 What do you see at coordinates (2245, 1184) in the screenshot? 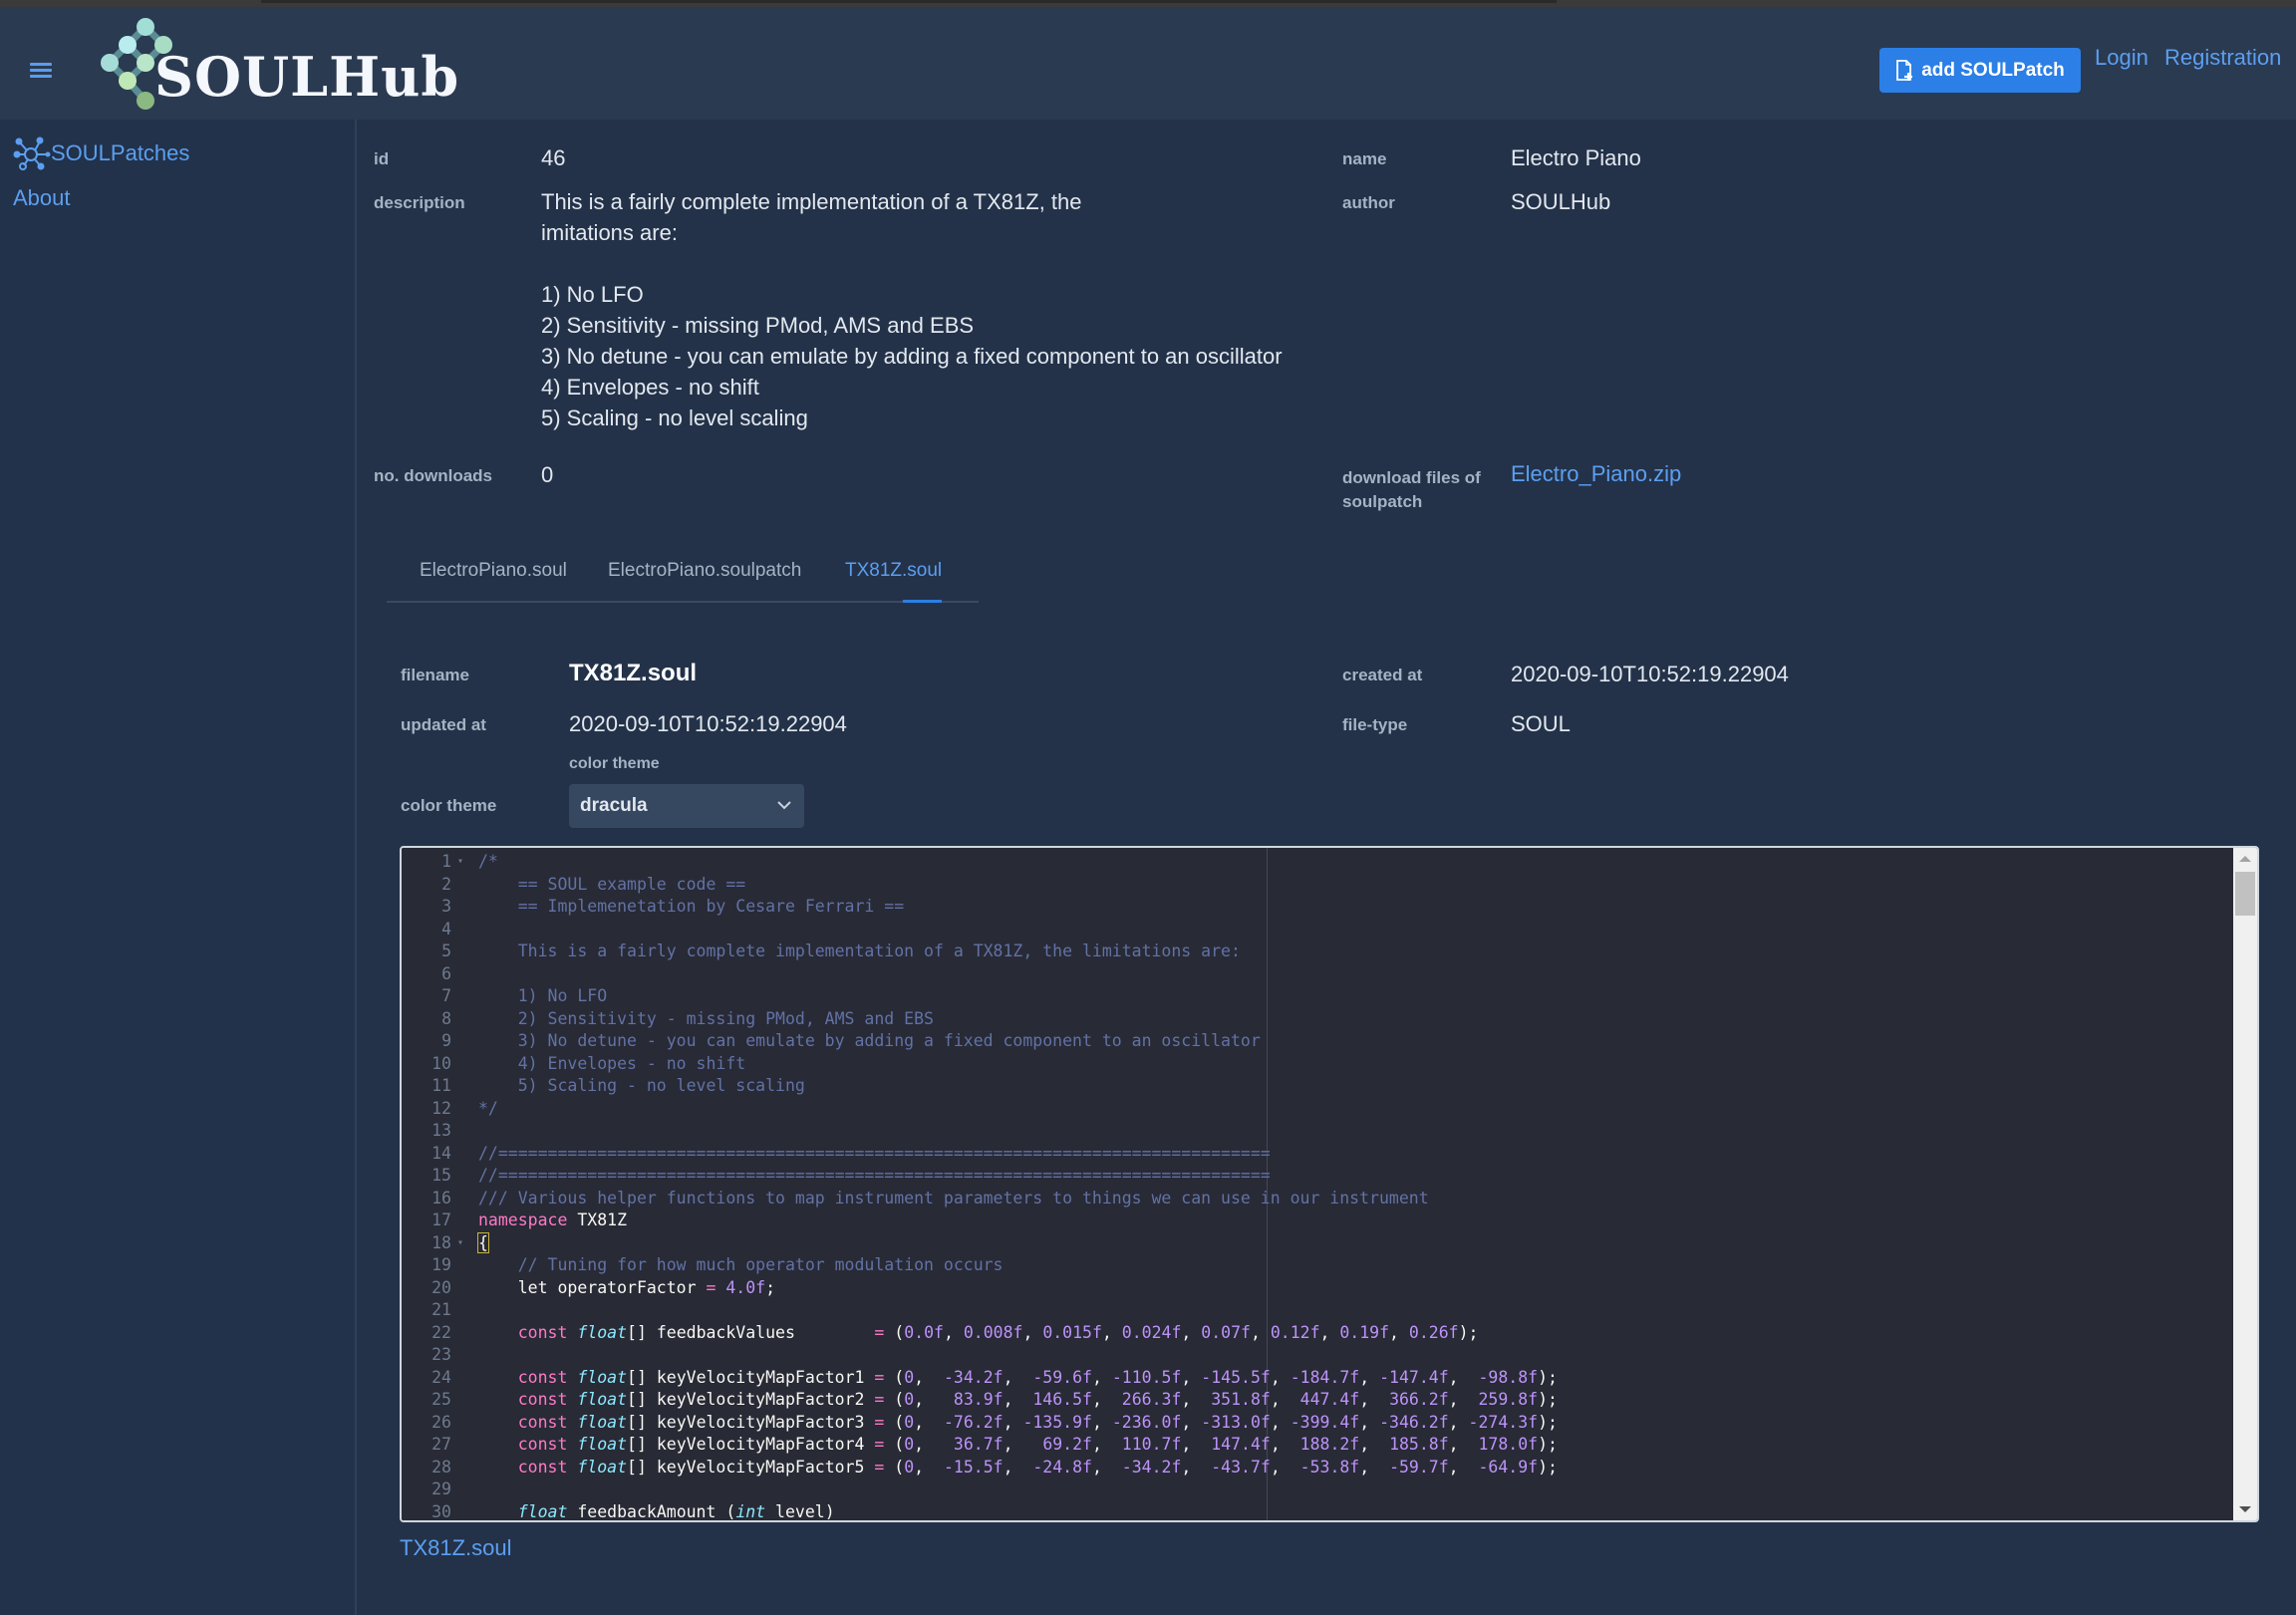
I see `editor-scrollbar` at bounding box center [2245, 1184].